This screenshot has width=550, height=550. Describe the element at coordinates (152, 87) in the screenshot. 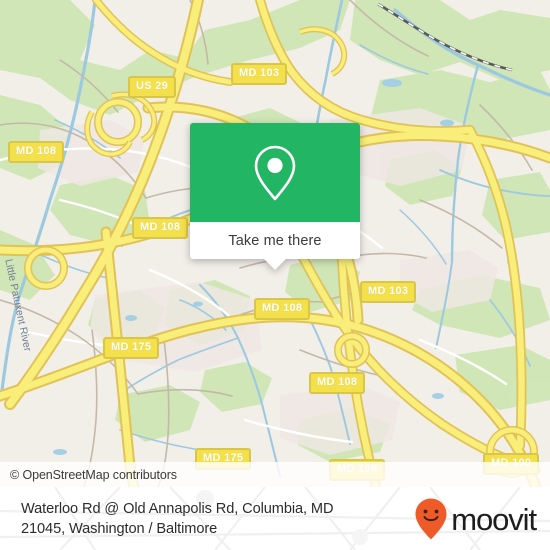

I see `road-shield: US 29` at that location.